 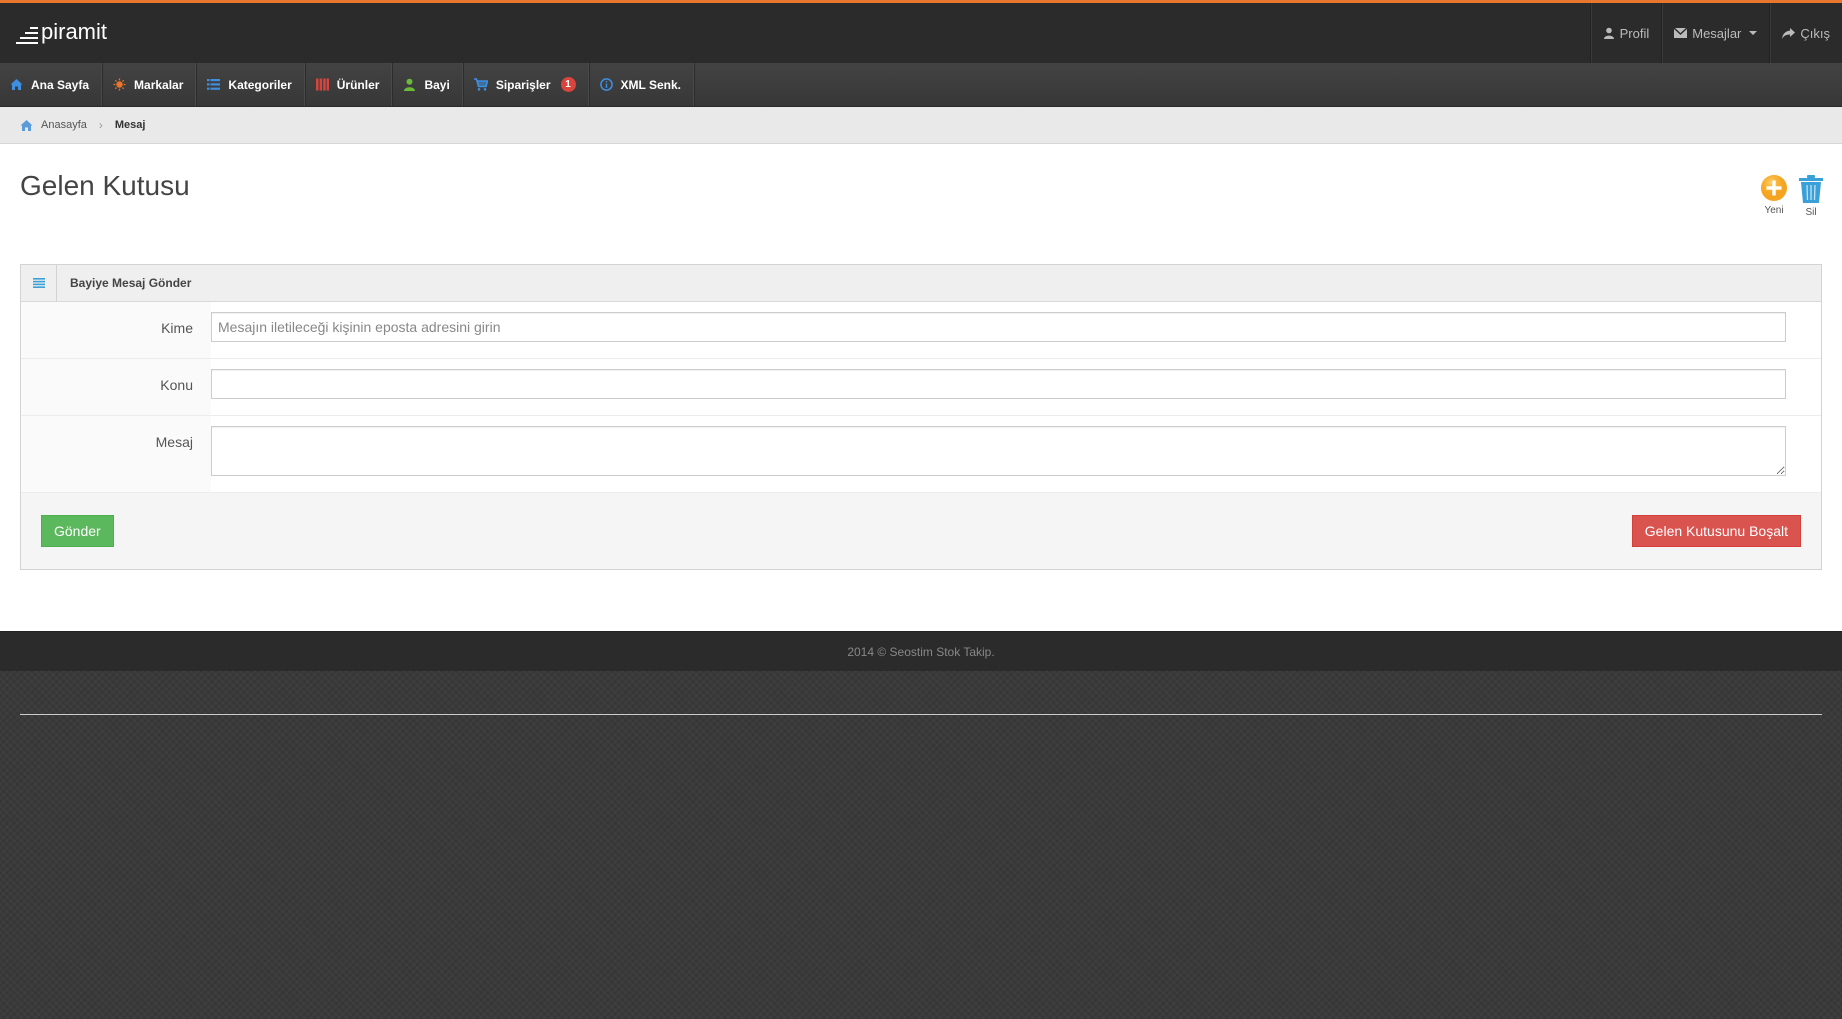 I want to click on trash-icon, so click(x=1811, y=189).